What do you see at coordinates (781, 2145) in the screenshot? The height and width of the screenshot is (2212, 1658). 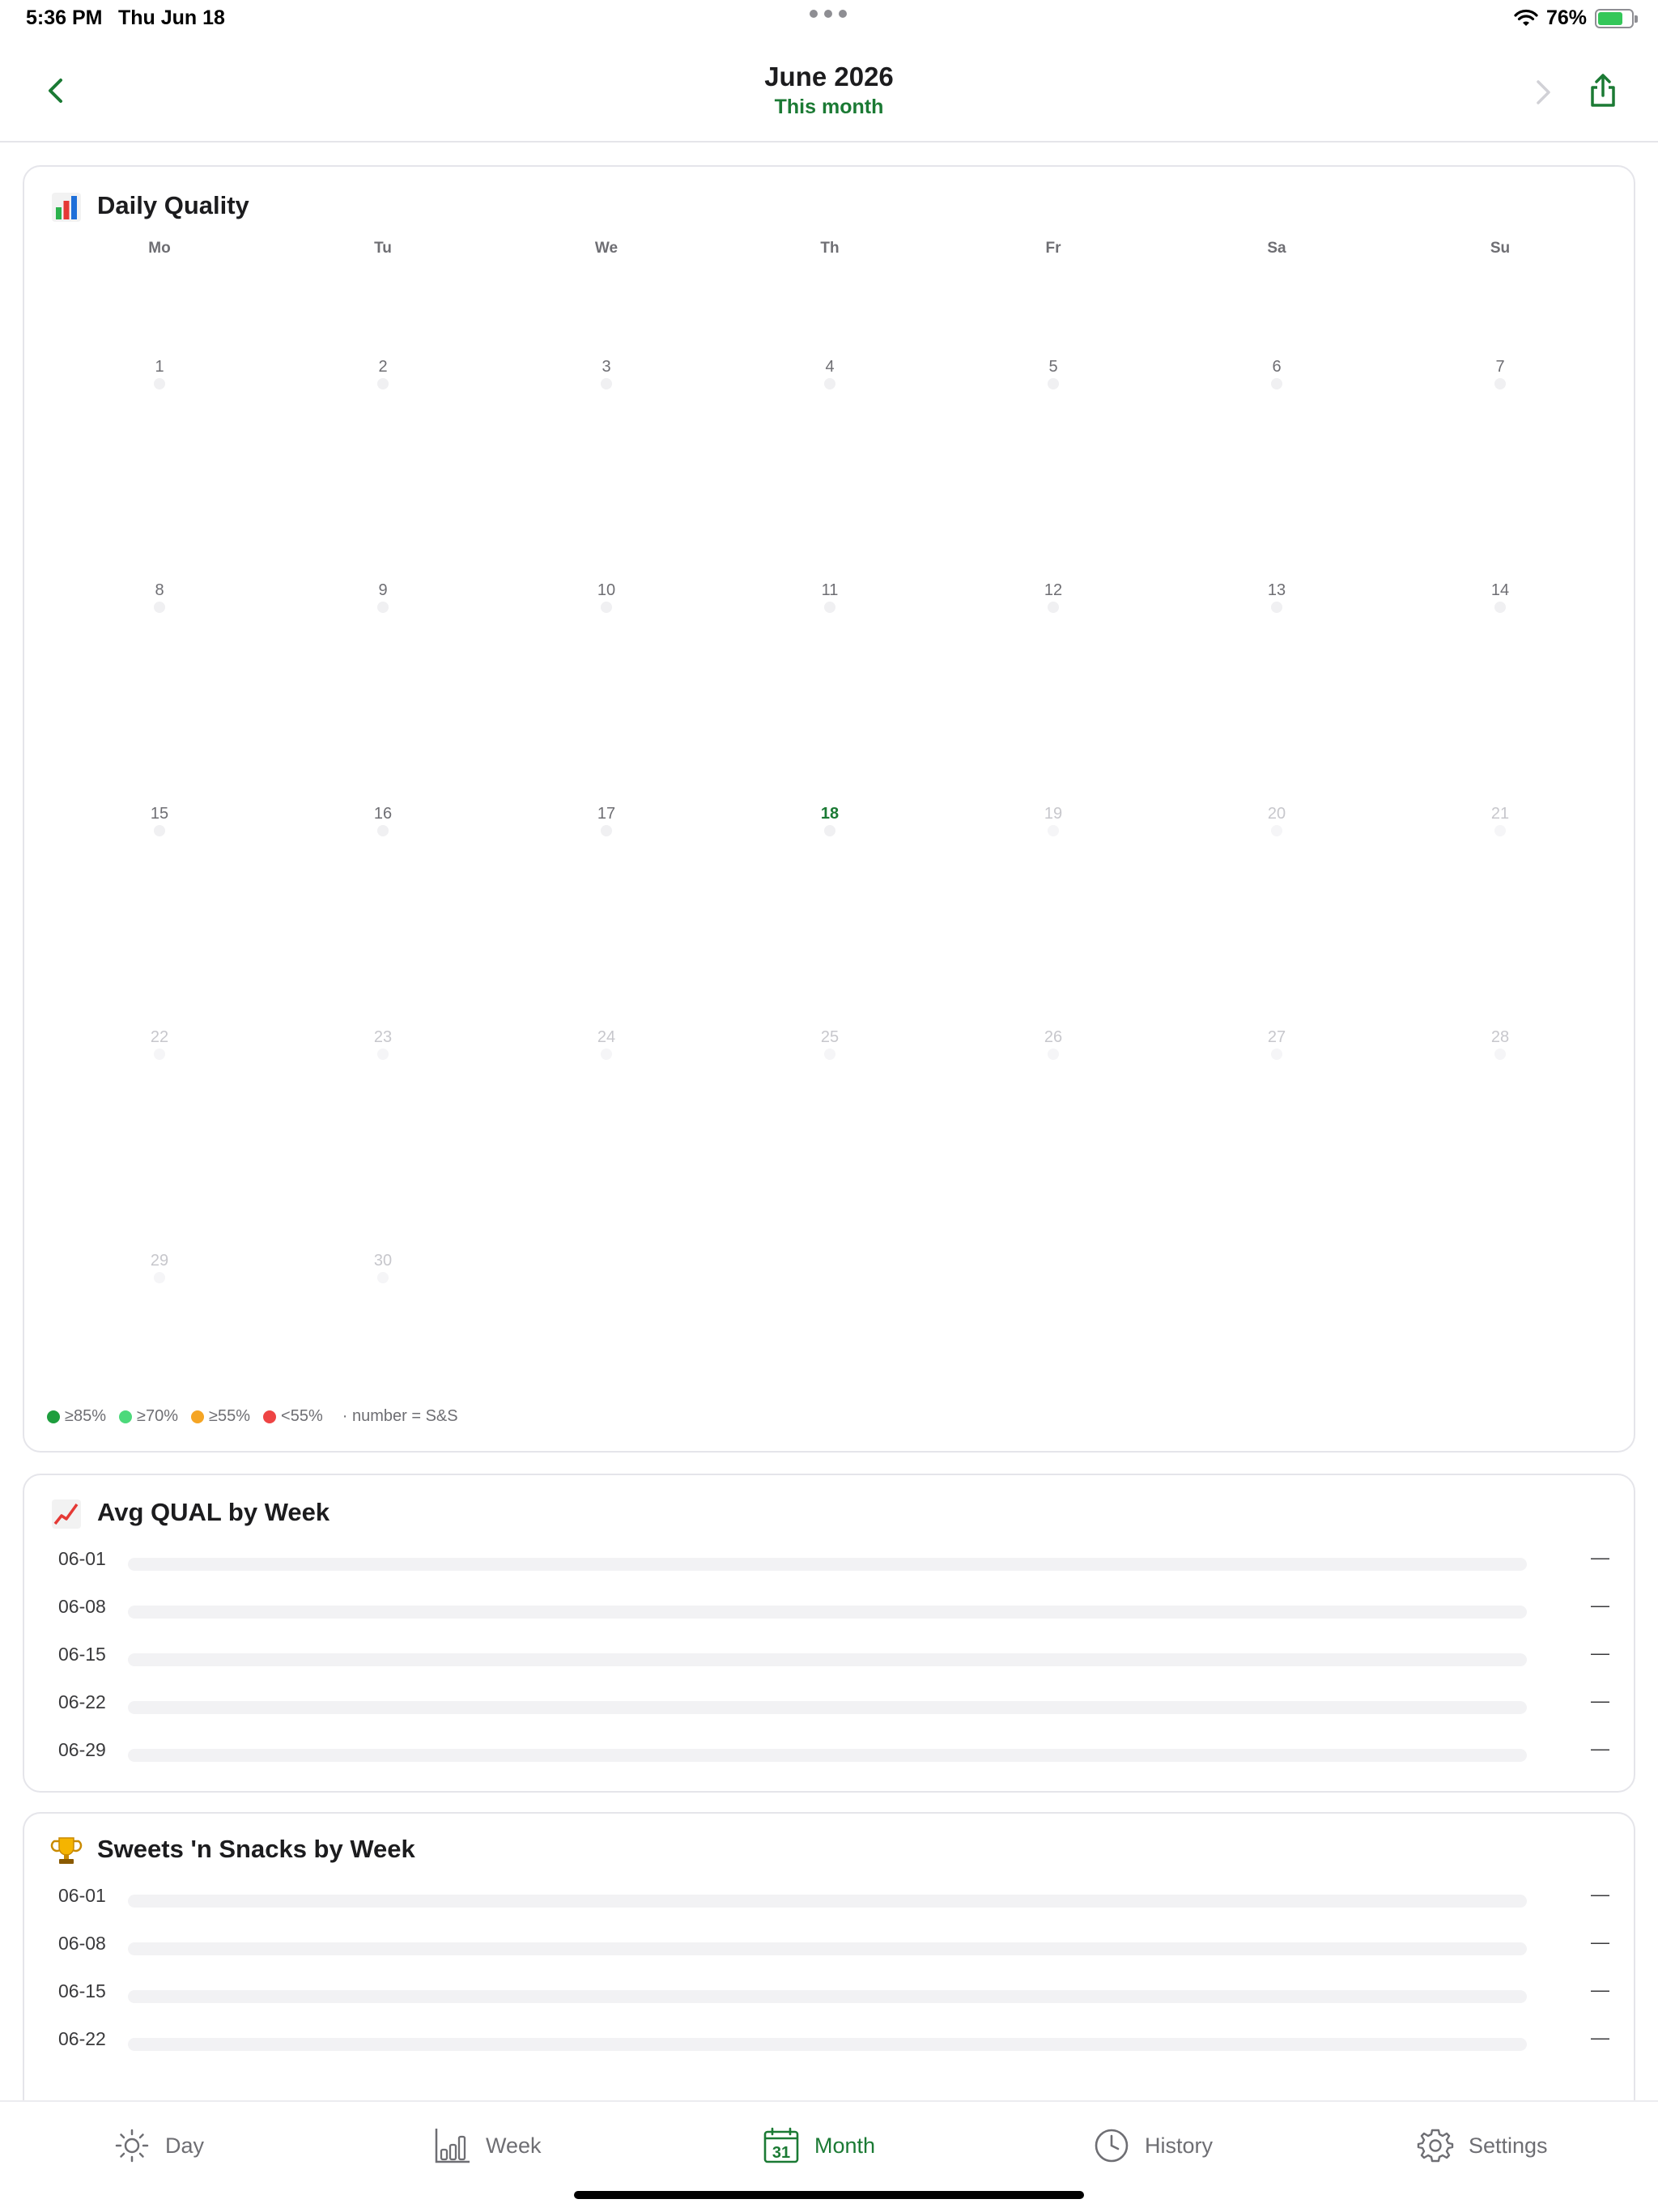 I see `calendar-icon: 31` at bounding box center [781, 2145].